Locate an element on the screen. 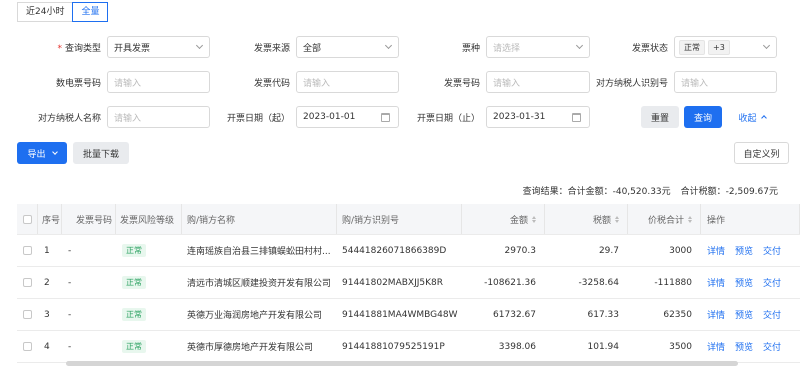 Image resolution: width=800 pixels, height=367 pixels. cell-total: 62350 is located at coordinates (677, 314).